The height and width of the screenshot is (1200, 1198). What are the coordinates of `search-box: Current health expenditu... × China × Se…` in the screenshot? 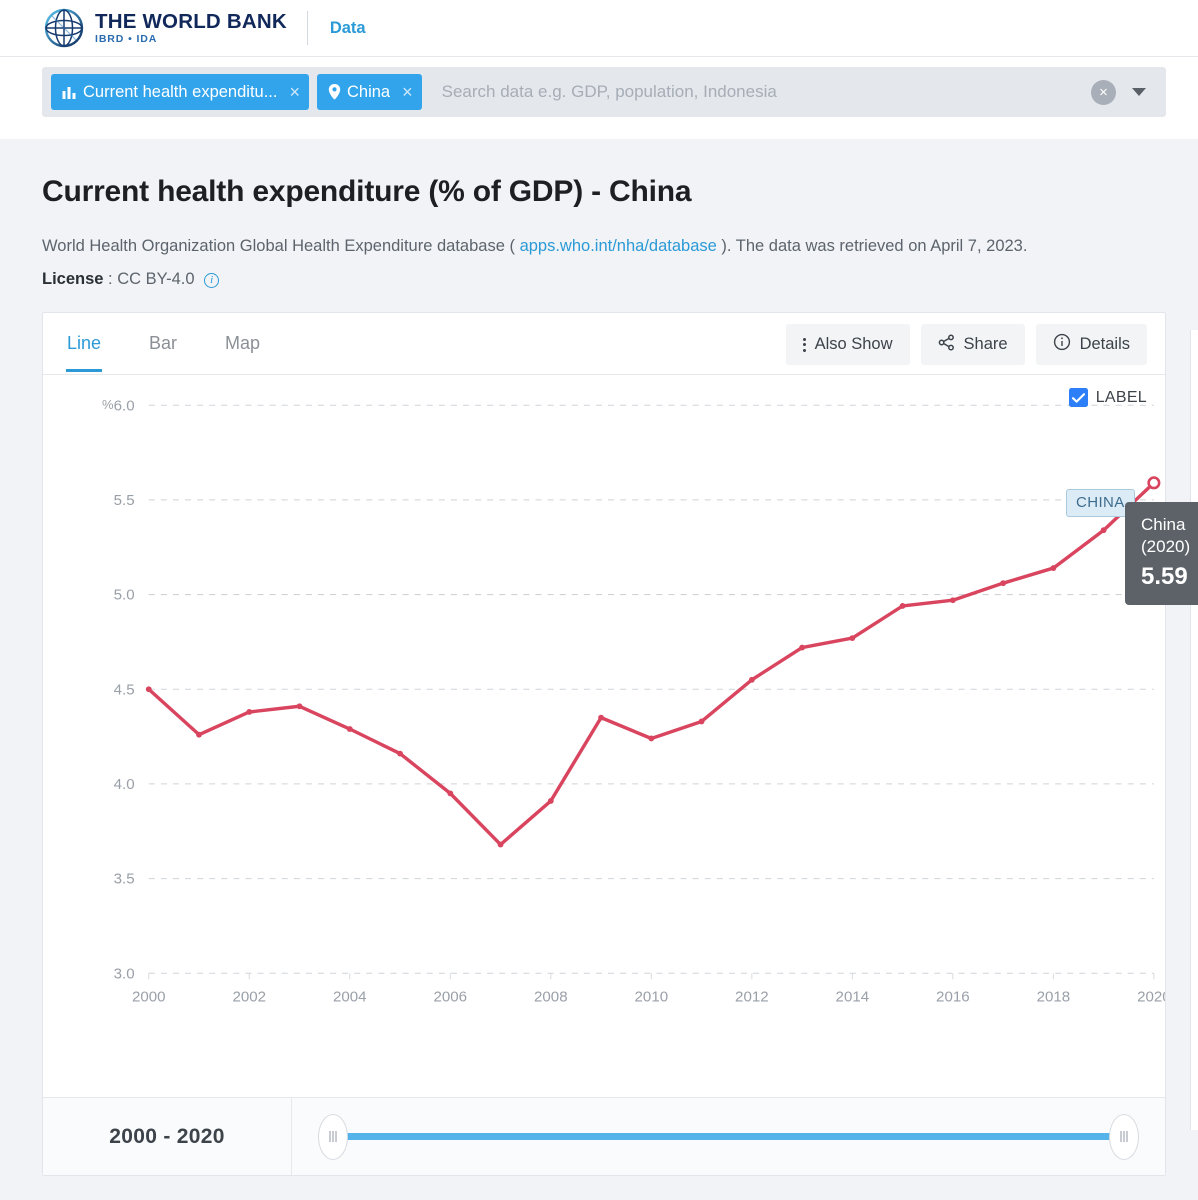 It's located at (604, 92).